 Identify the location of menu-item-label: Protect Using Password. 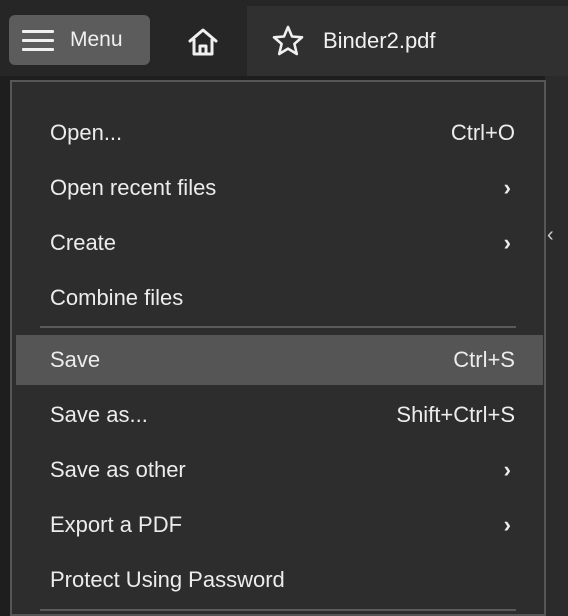
(167, 579).